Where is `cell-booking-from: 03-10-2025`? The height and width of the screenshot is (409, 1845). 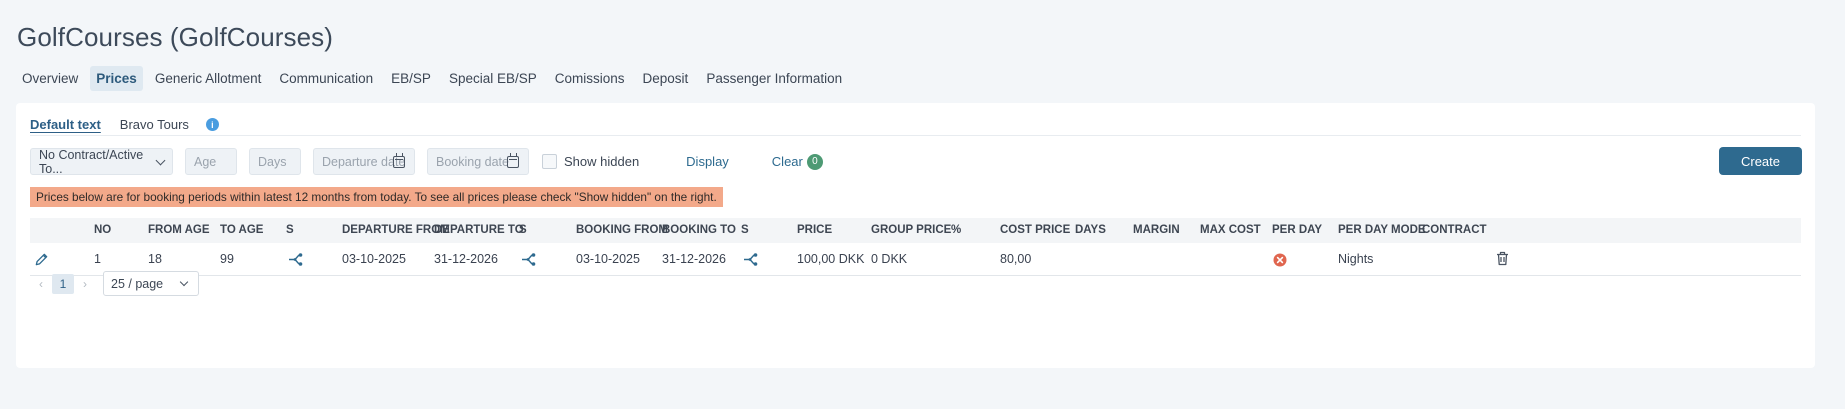 cell-booking-from: 03-10-2025 is located at coordinates (608, 259).